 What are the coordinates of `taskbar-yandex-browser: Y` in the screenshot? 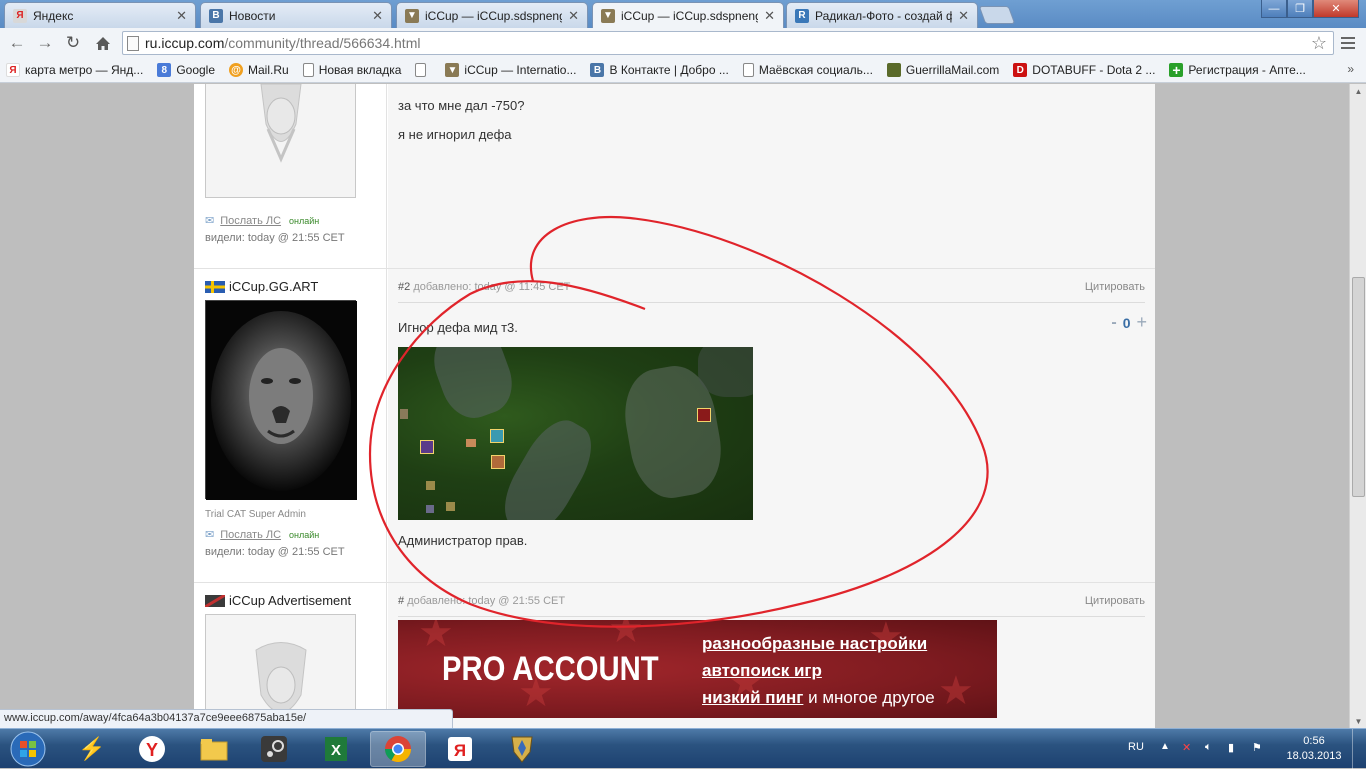 It's located at (152, 749).